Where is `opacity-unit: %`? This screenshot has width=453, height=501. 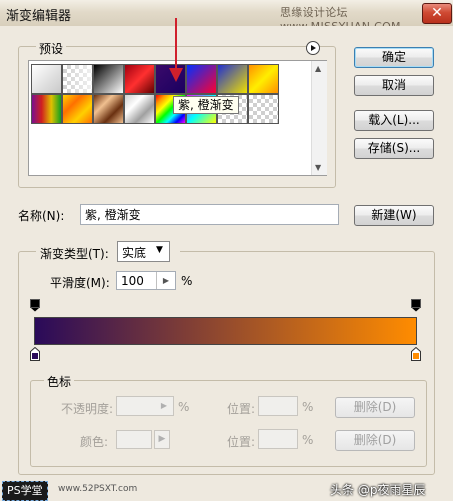 opacity-unit: % is located at coordinates (184, 407).